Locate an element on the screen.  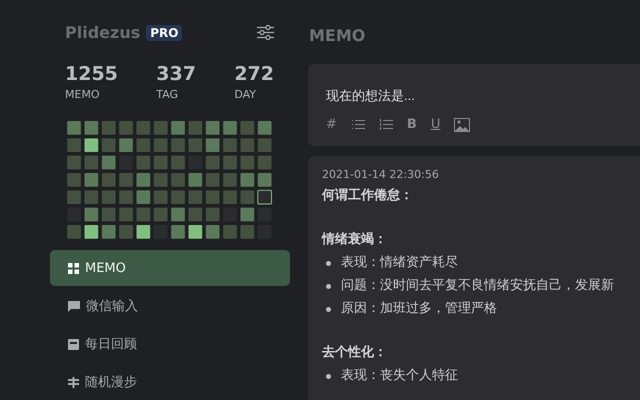
bold-button: B is located at coordinates (411, 124).